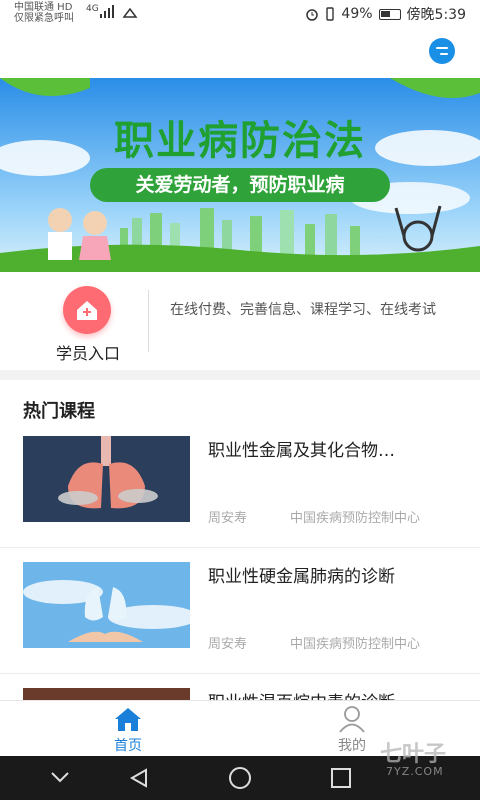 The image size is (480, 800). What do you see at coordinates (442, 48) in the screenshot?
I see `message-icon` at bounding box center [442, 48].